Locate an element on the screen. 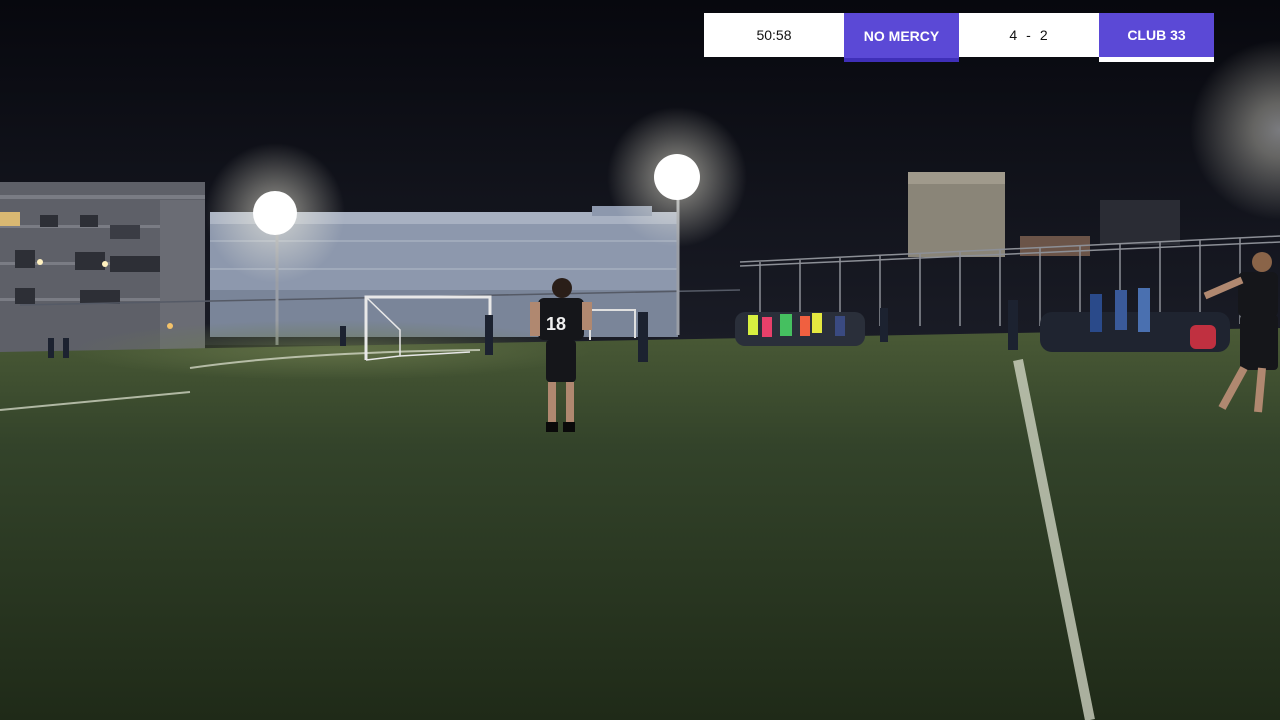 Image resolution: width=1280 pixels, height=720 pixels. match-score: 4 - 2 is located at coordinates (1029, 35).